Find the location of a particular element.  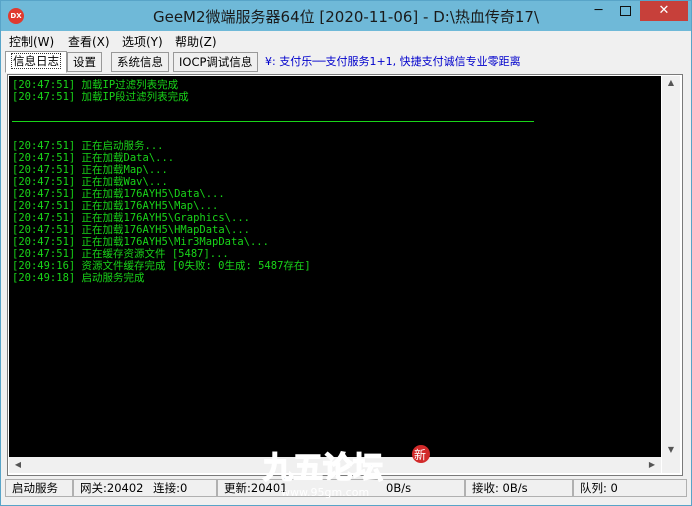

vertical-scrollbar: ▲ ▼ is located at coordinates (671, 266).